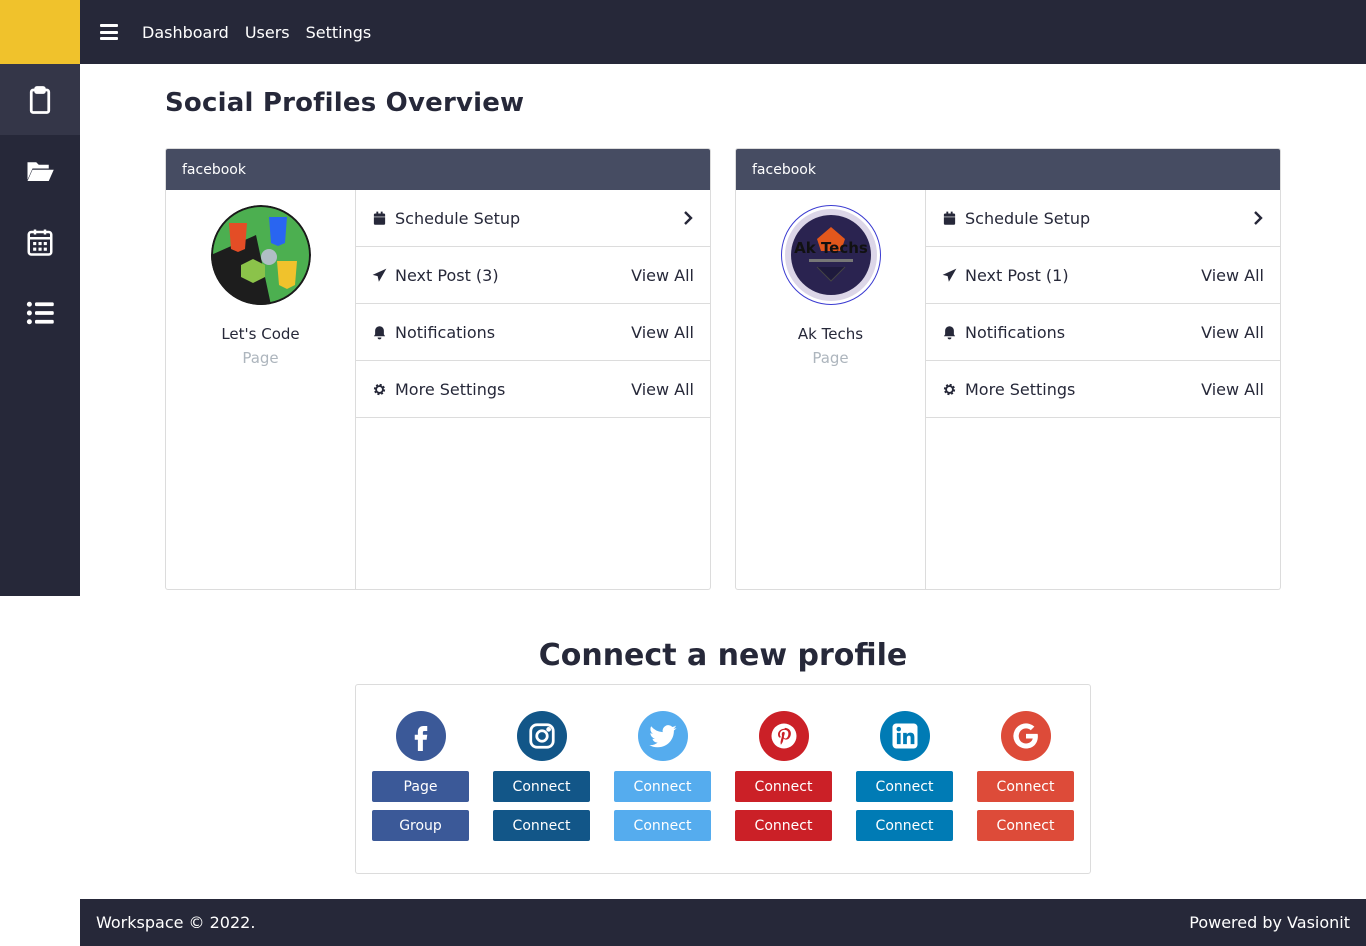  What do you see at coordinates (533, 275) in the screenshot?
I see `menu-row-next-post: Next Post (3) View All` at bounding box center [533, 275].